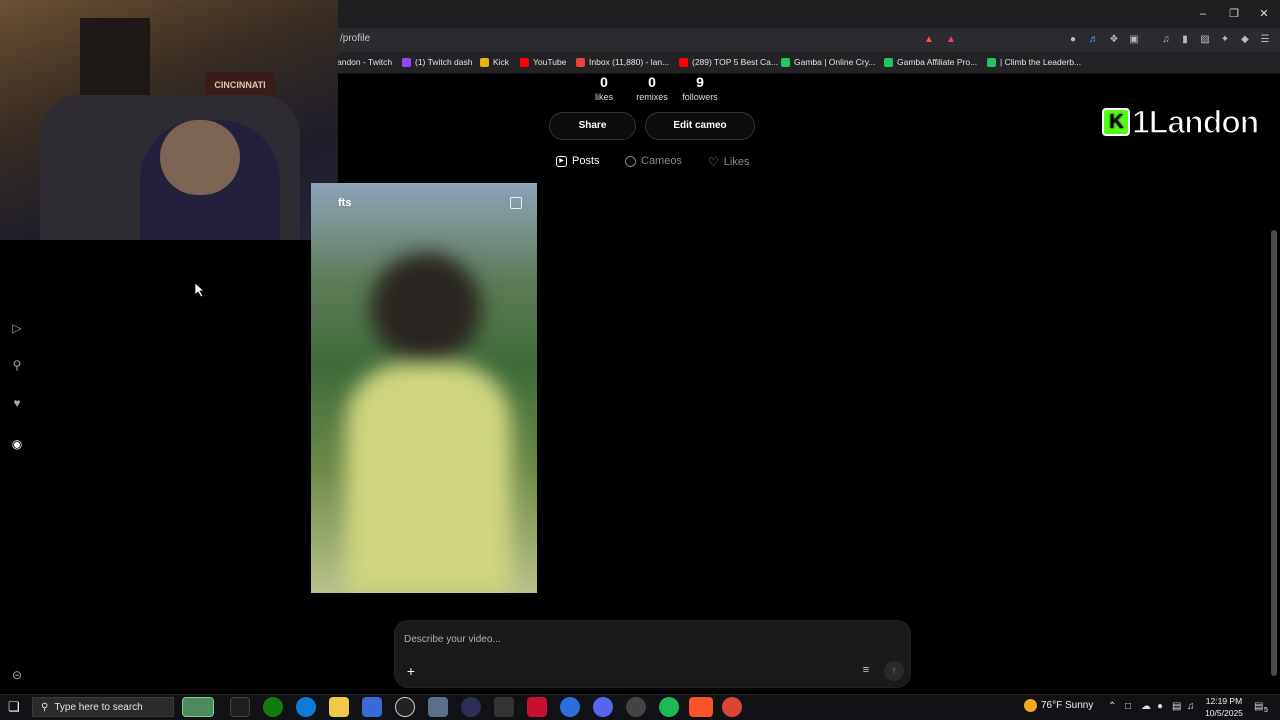 Image resolution: width=1280 pixels, height=720 pixels. I want to click on store-icon, so click(372, 707).